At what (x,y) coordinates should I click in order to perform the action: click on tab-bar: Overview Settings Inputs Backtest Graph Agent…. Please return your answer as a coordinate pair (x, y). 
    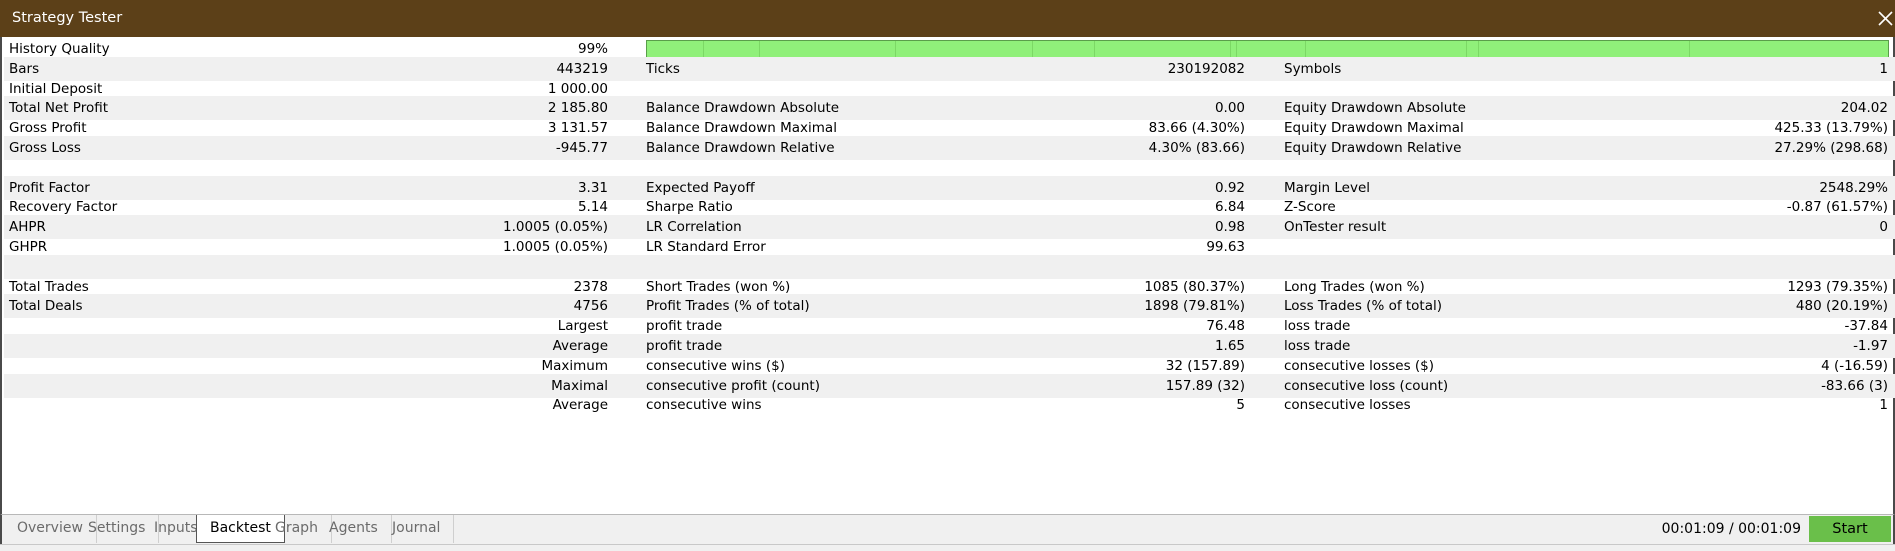
    Looking at the image, I should click on (947, 529).